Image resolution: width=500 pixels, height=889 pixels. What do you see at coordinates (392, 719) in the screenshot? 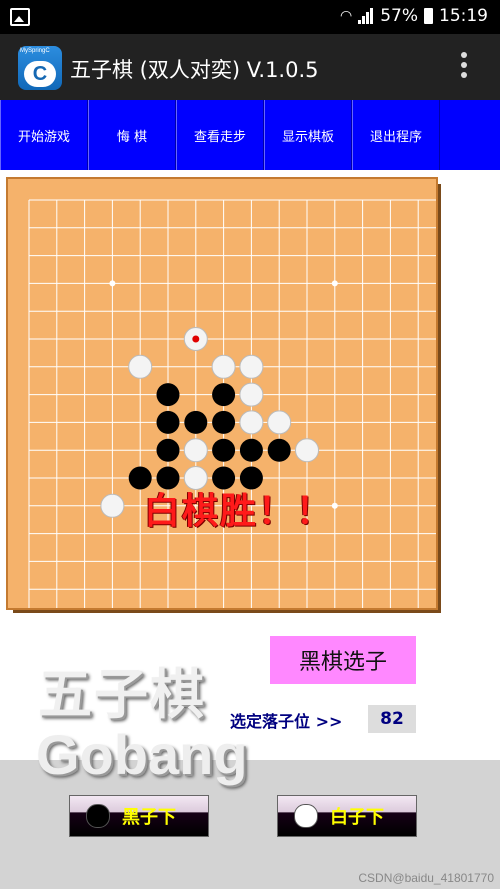
I see `position-value: 82` at bounding box center [392, 719].